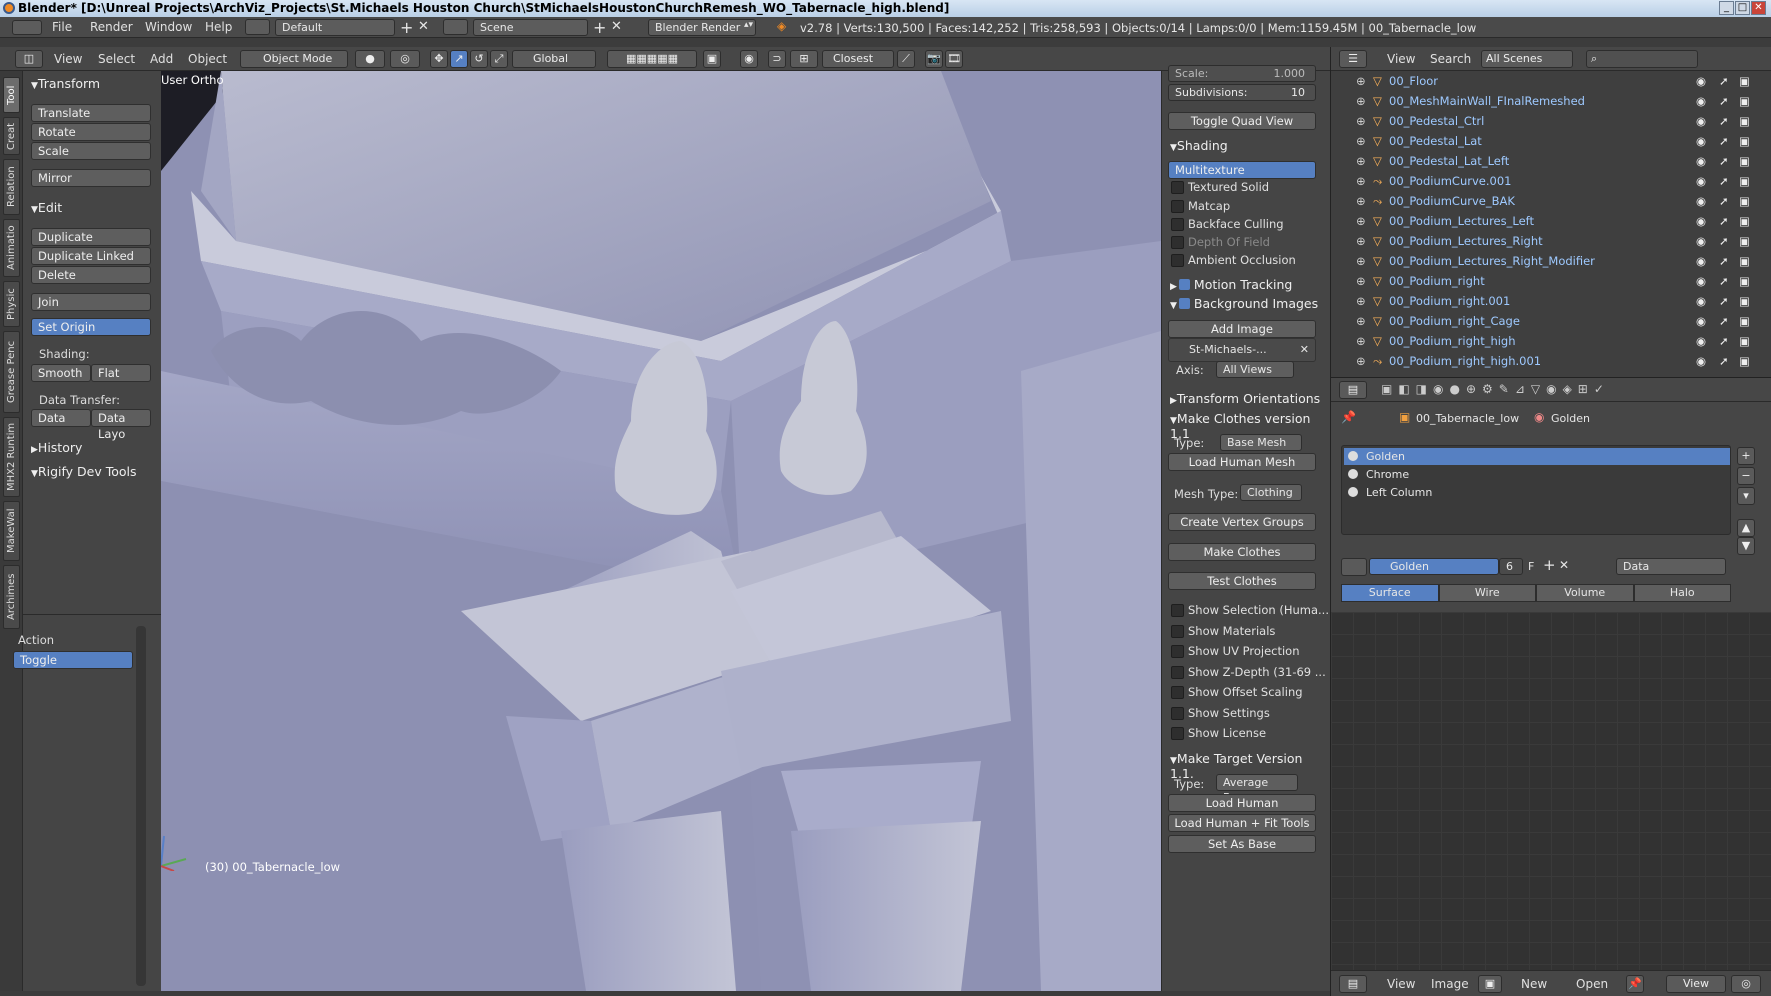  I want to click on outliner-item-label: 00_Podium_right_Cage, so click(1454, 321).